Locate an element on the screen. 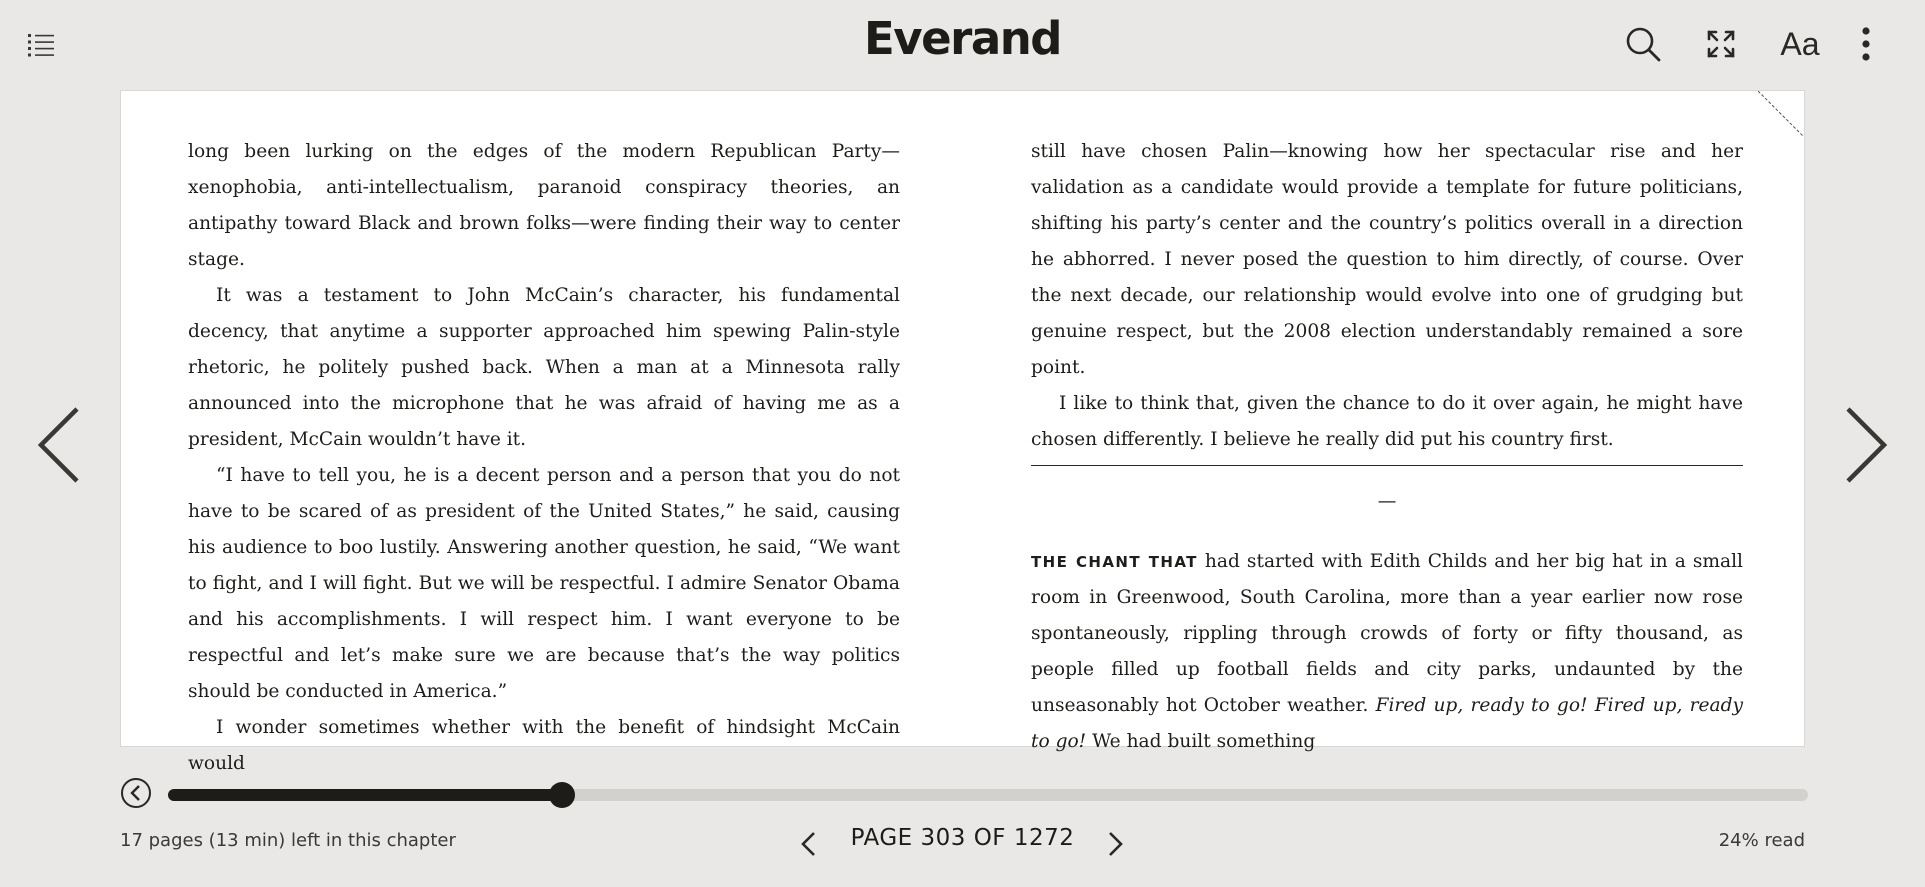  font-settings-button: Aa is located at coordinates (1800, 44).